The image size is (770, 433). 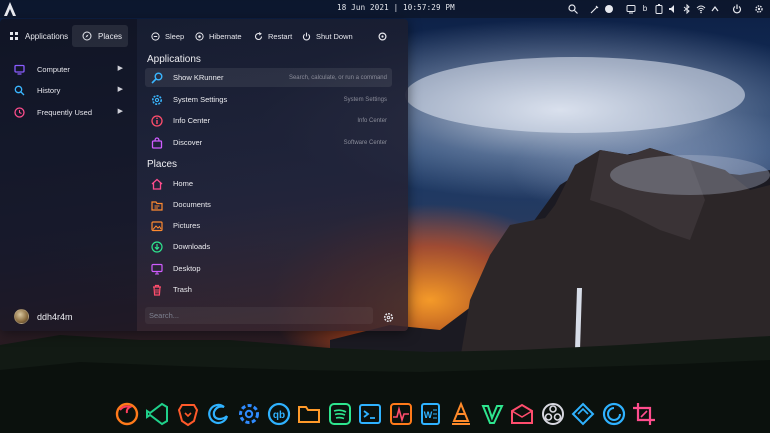 What do you see at coordinates (645, 9) in the screenshot?
I see `b-icon: b` at bounding box center [645, 9].